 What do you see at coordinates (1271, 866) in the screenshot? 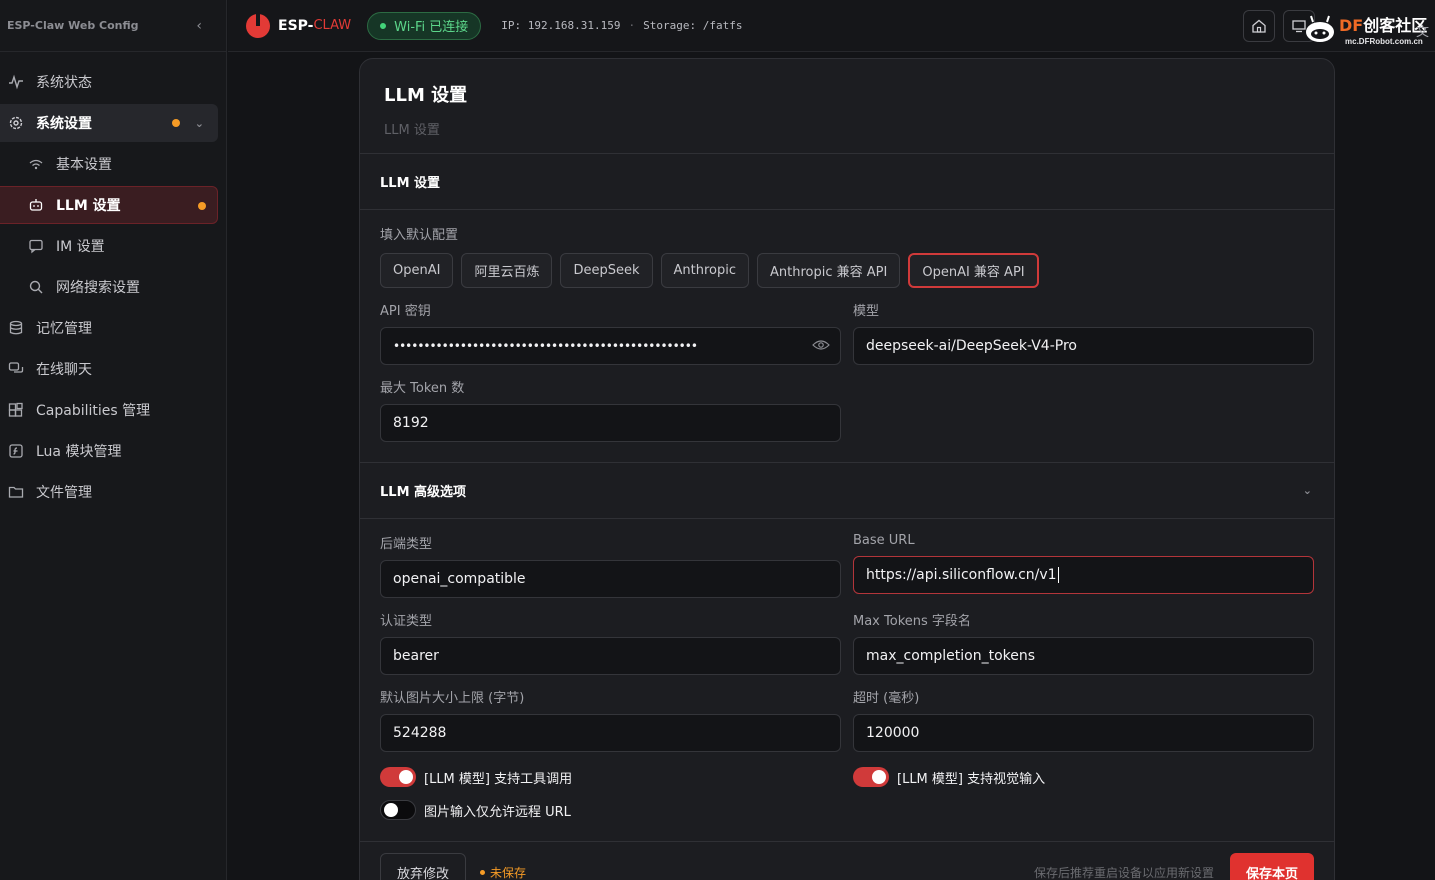
I see `save-button: 保存本页` at bounding box center [1271, 866].